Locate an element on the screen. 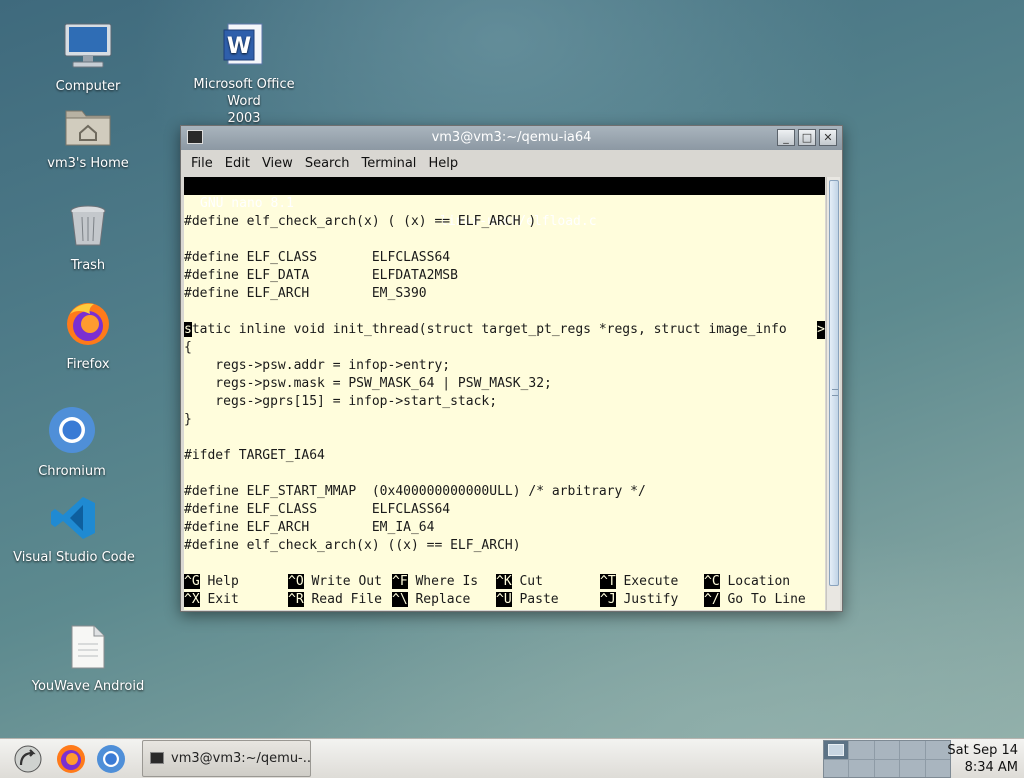  desktop-icon-youwave: YouWave Android is located at coordinates (88, 659).